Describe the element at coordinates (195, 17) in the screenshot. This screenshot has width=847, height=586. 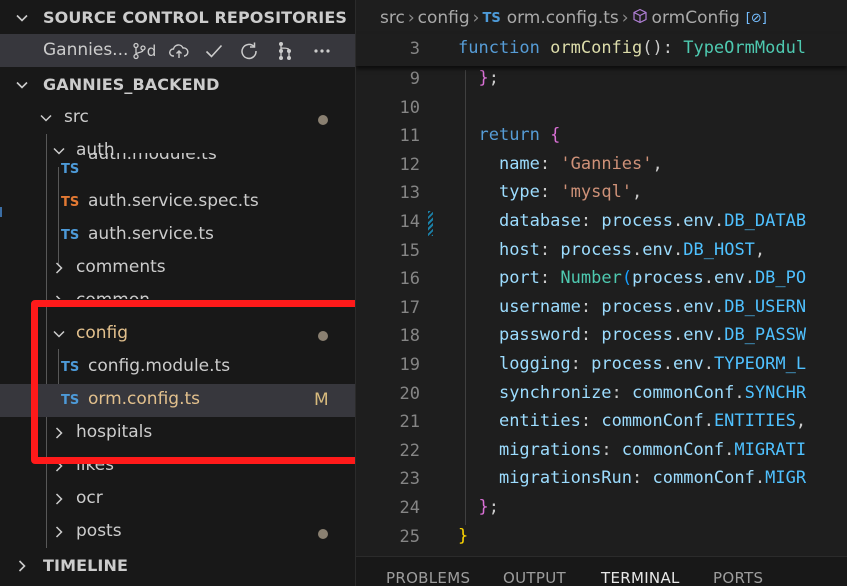
I see `section-title: SOURCE CONTROL REPOSITORIES` at that location.